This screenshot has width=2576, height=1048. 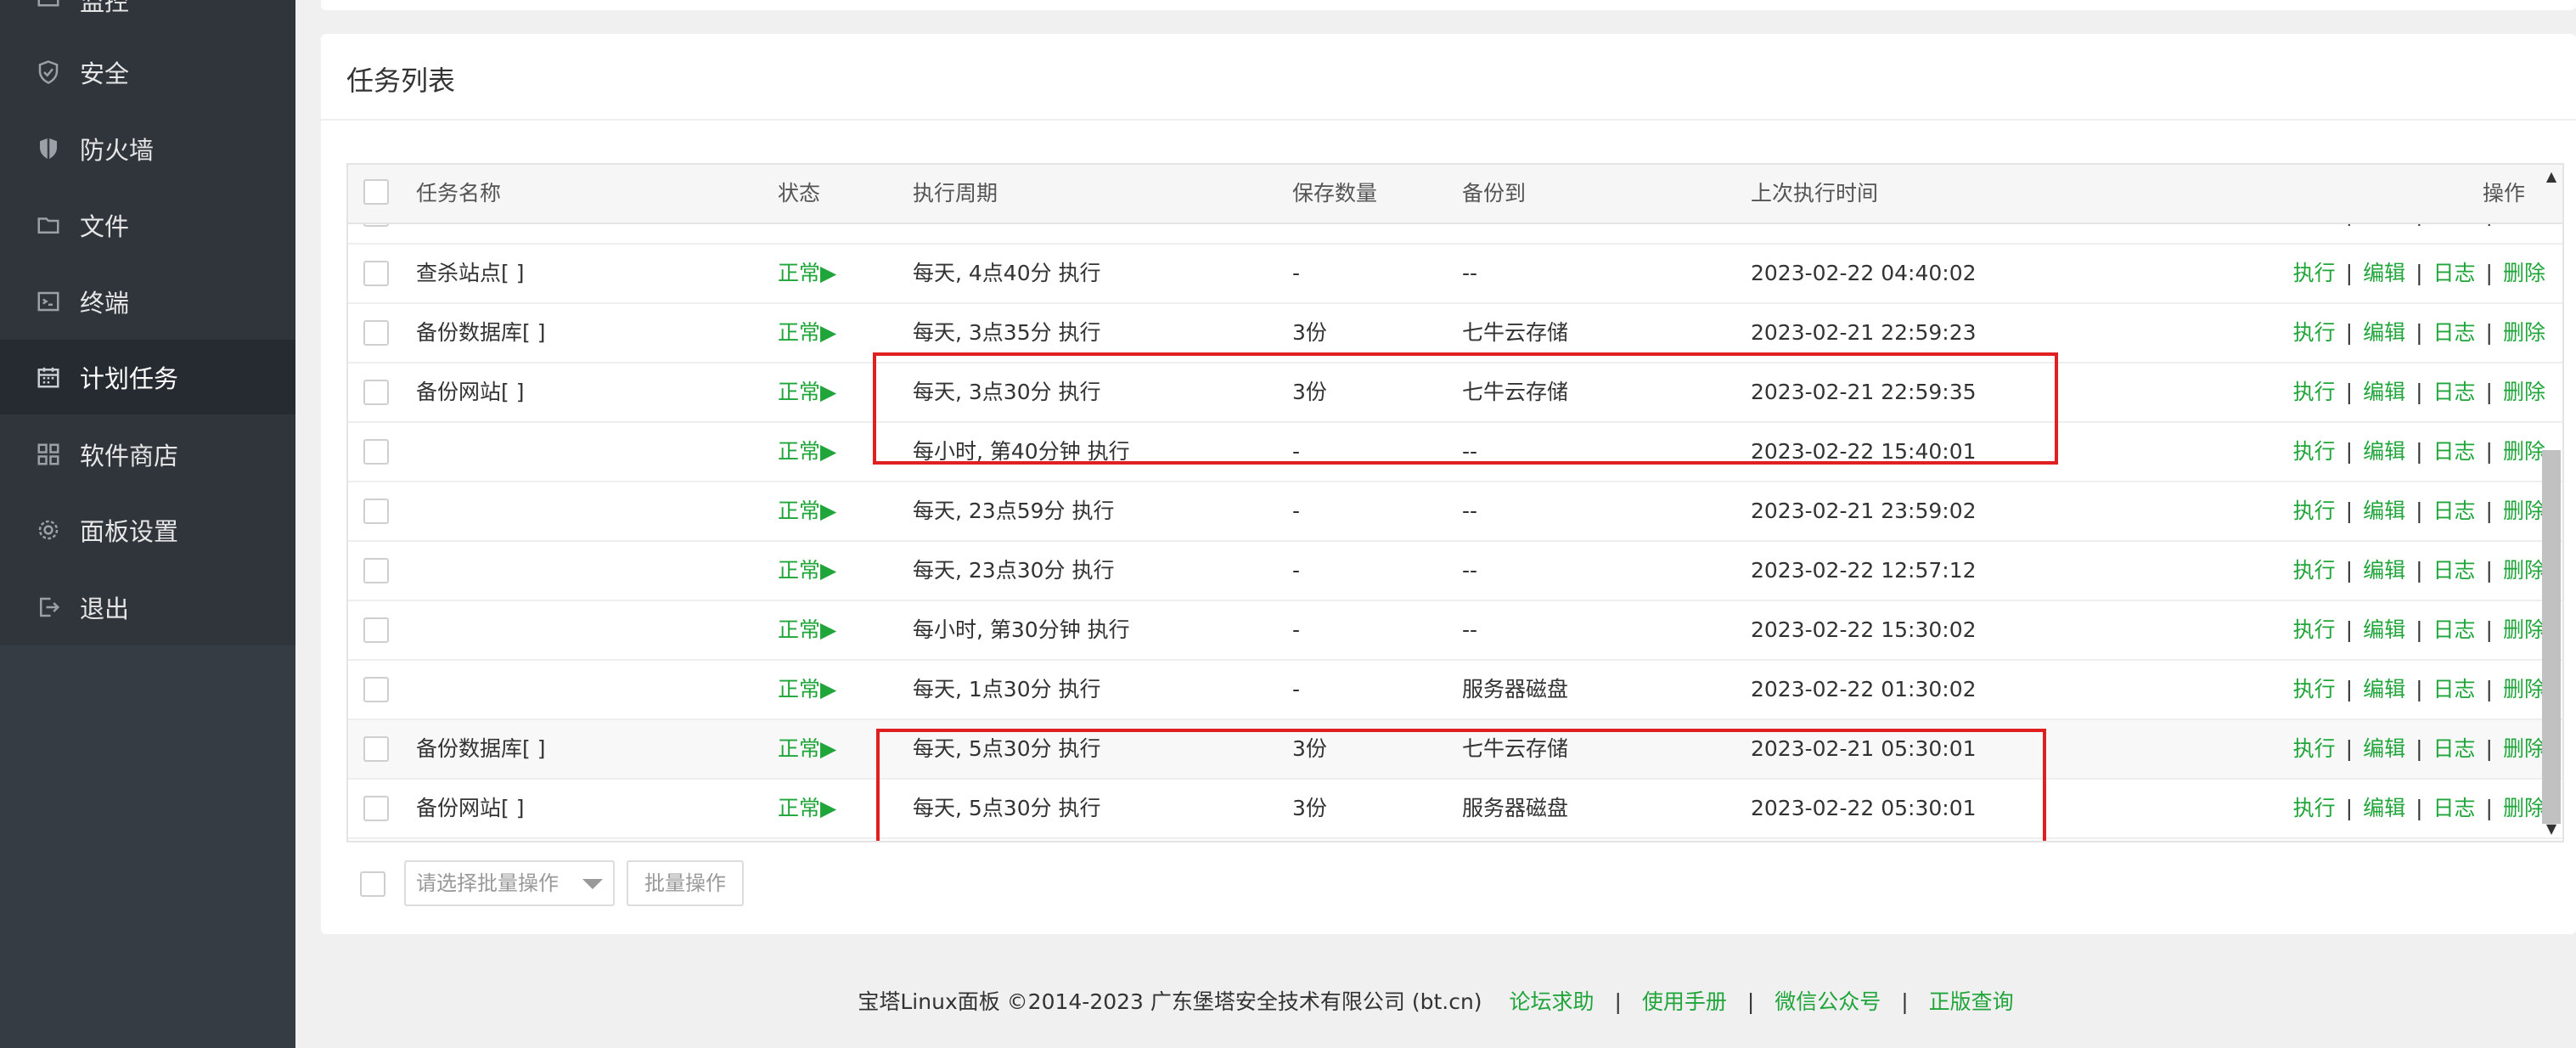 What do you see at coordinates (147, 454) in the screenshot?
I see `sidebar-item-store: 软件商店` at bounding box center [147, 454].